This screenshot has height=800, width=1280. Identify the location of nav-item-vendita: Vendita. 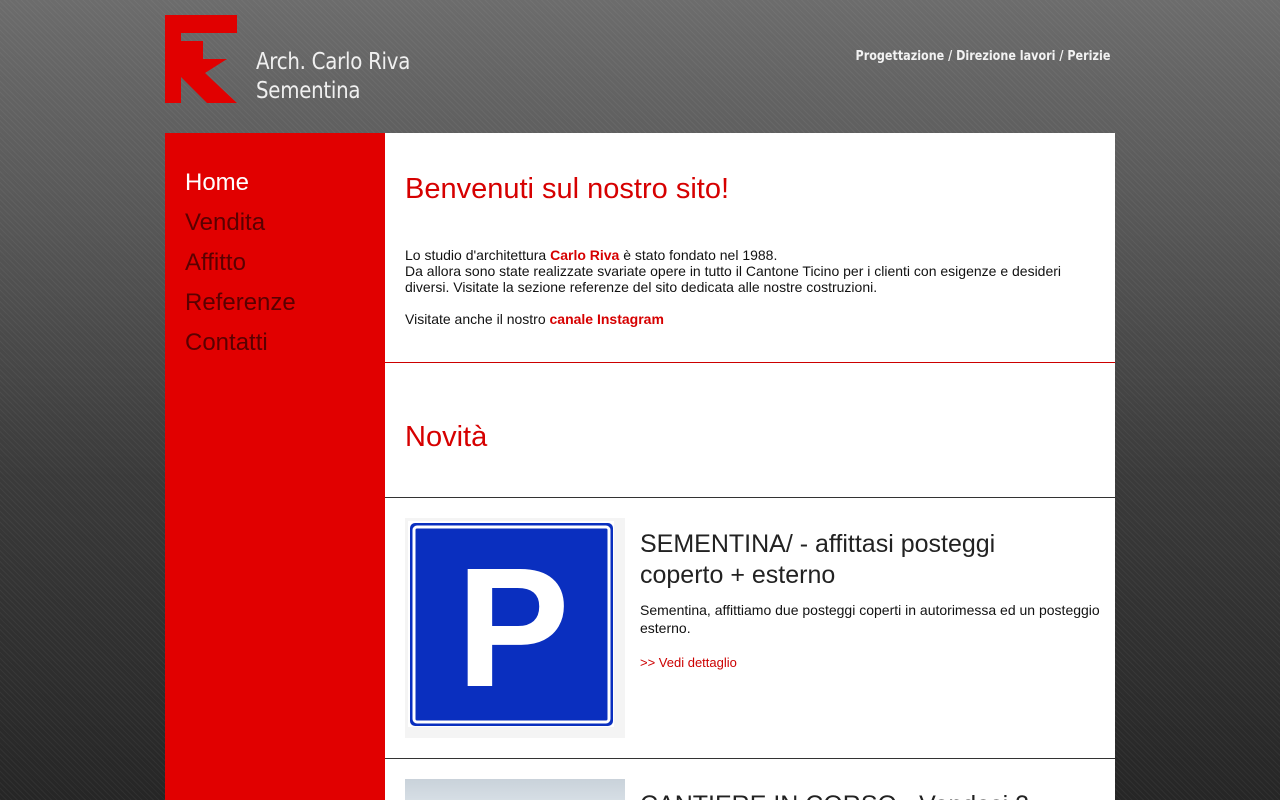
(240, 223).